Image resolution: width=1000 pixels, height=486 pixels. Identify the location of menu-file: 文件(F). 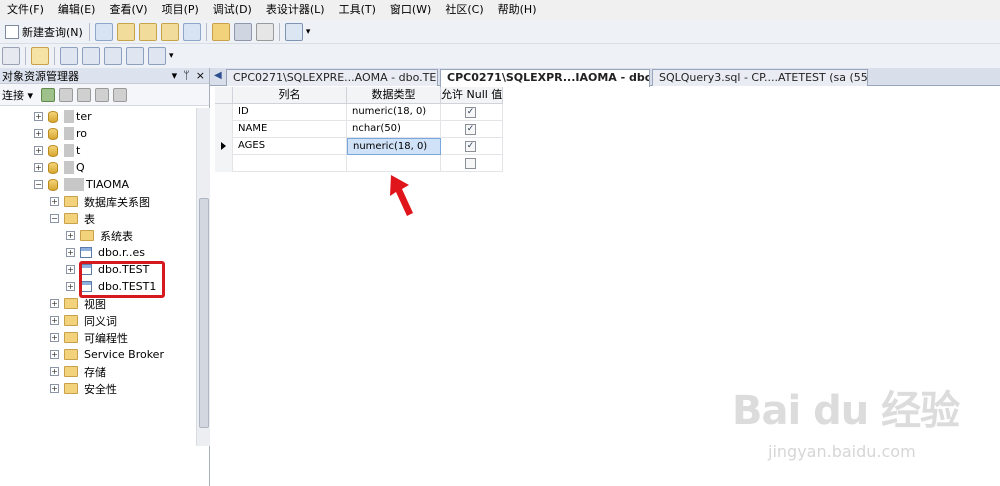
(25, 10).